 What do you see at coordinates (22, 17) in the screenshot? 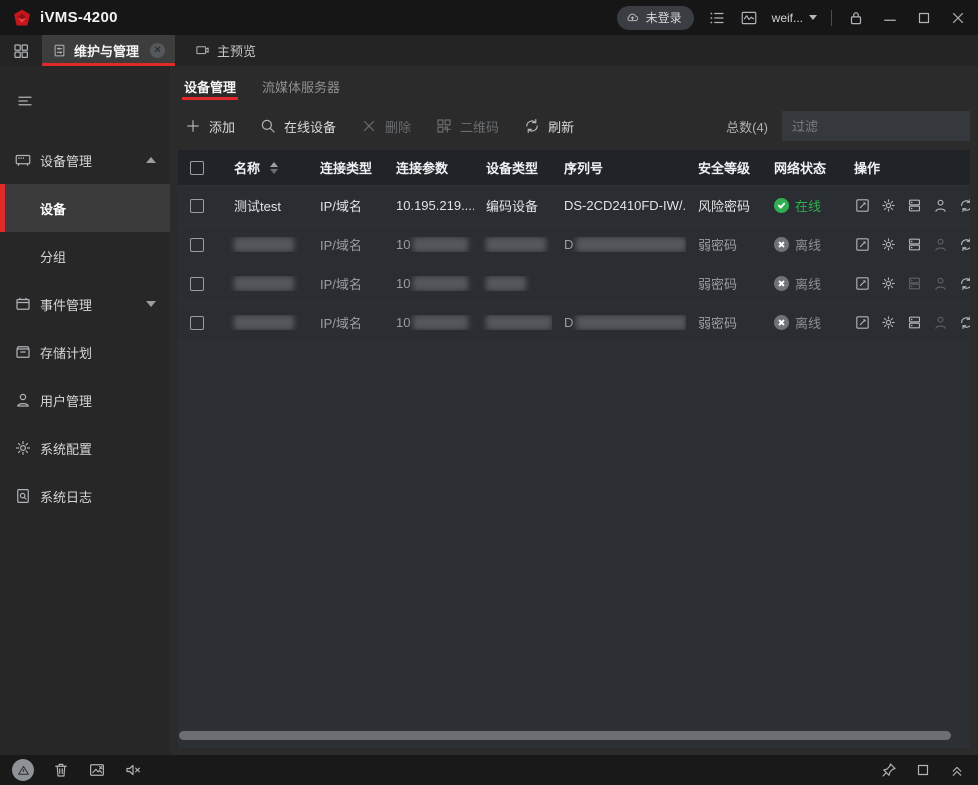
I see `app-logo-icon` at bounding box center [22, 17].